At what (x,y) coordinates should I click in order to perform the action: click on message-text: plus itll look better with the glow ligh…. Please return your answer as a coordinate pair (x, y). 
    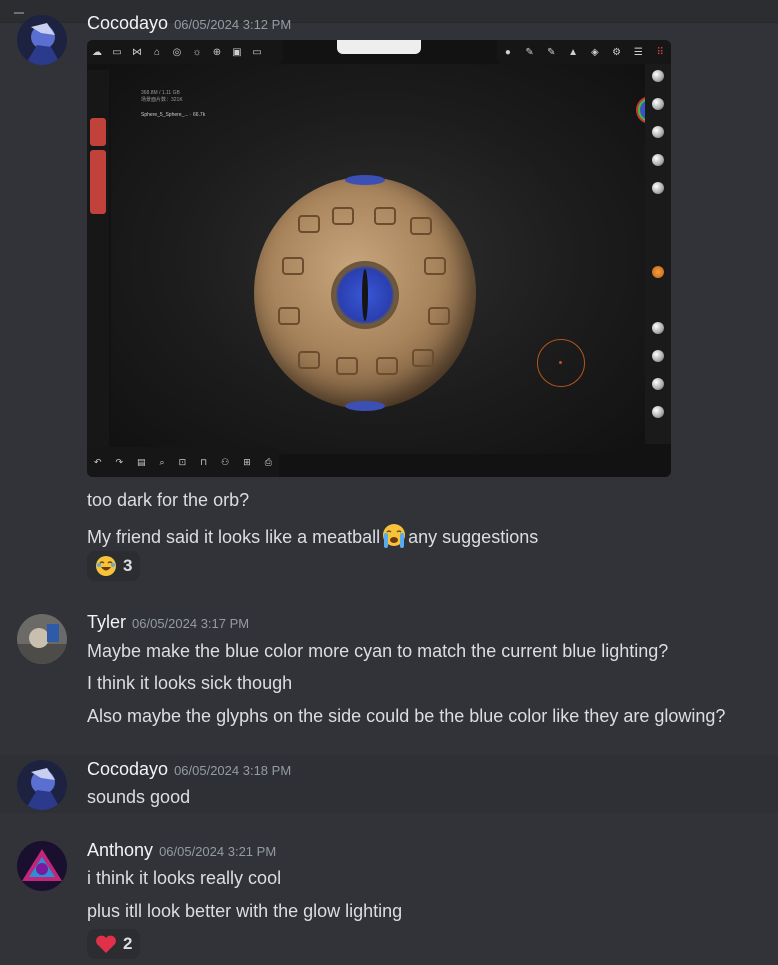
    Looking at the image, I should click on (245, 911).